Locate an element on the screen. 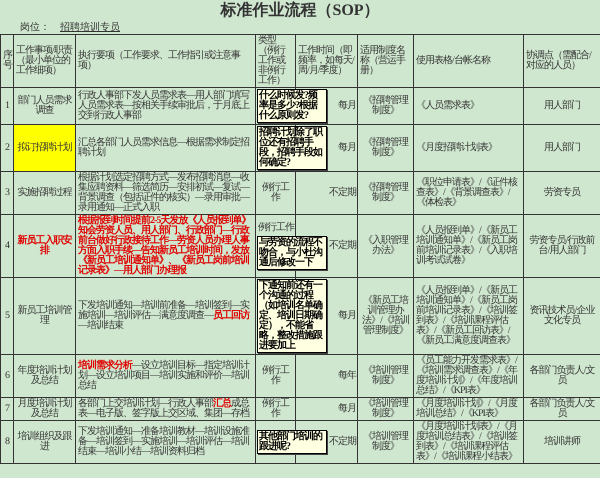  page-title: 标准作业流程（SOP） is located at coordinates (300, 10).